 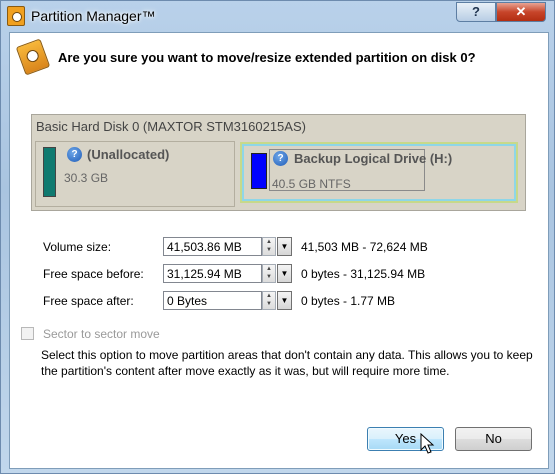 I want to click on partition-size: 30.3 GB, so click(x=86, y=178).